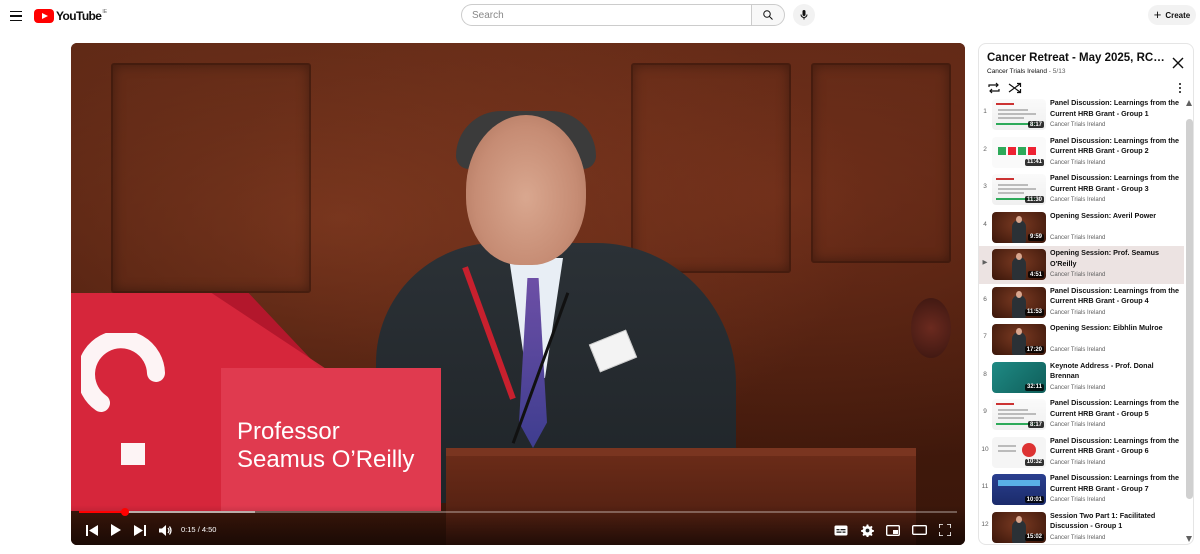  I want to click on subtitles-button, so click(841, 530).